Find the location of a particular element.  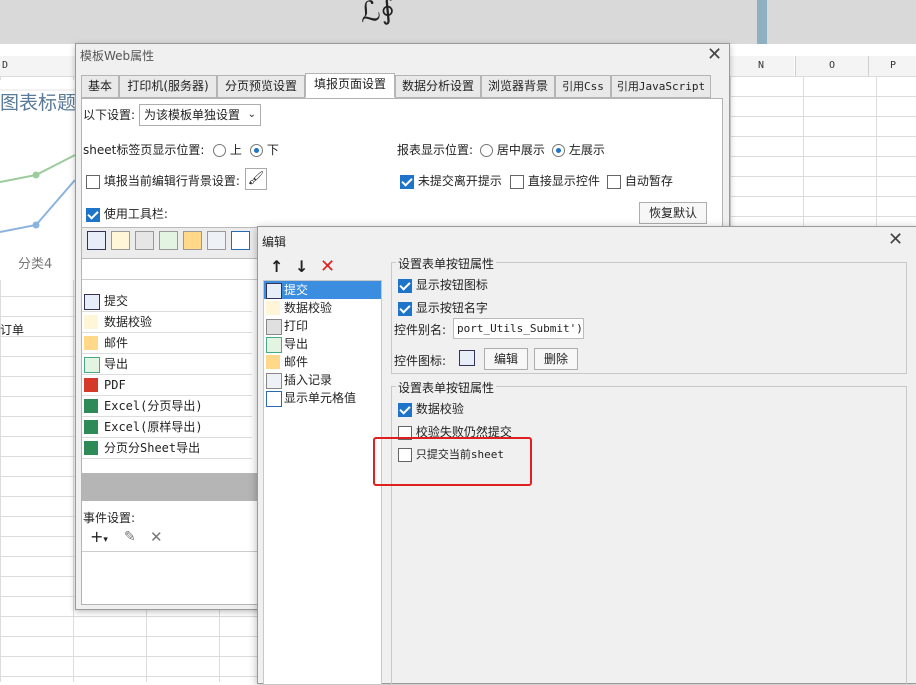

background-scribble: ℒ∮ is located at coordinates (377, 15).